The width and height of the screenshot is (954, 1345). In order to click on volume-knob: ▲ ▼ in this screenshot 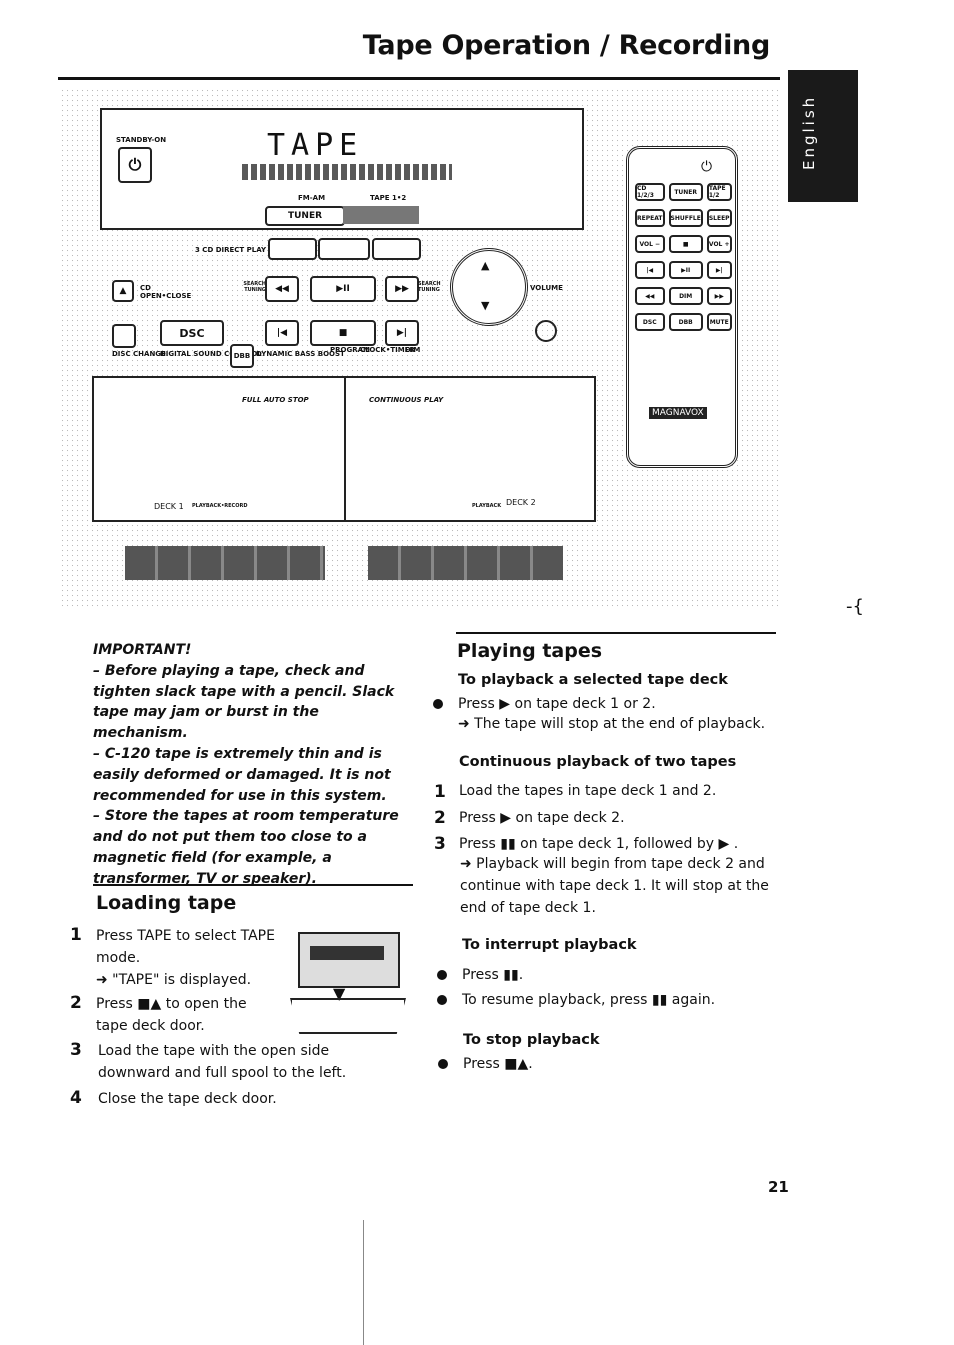, I will do `click(489, 287)`.